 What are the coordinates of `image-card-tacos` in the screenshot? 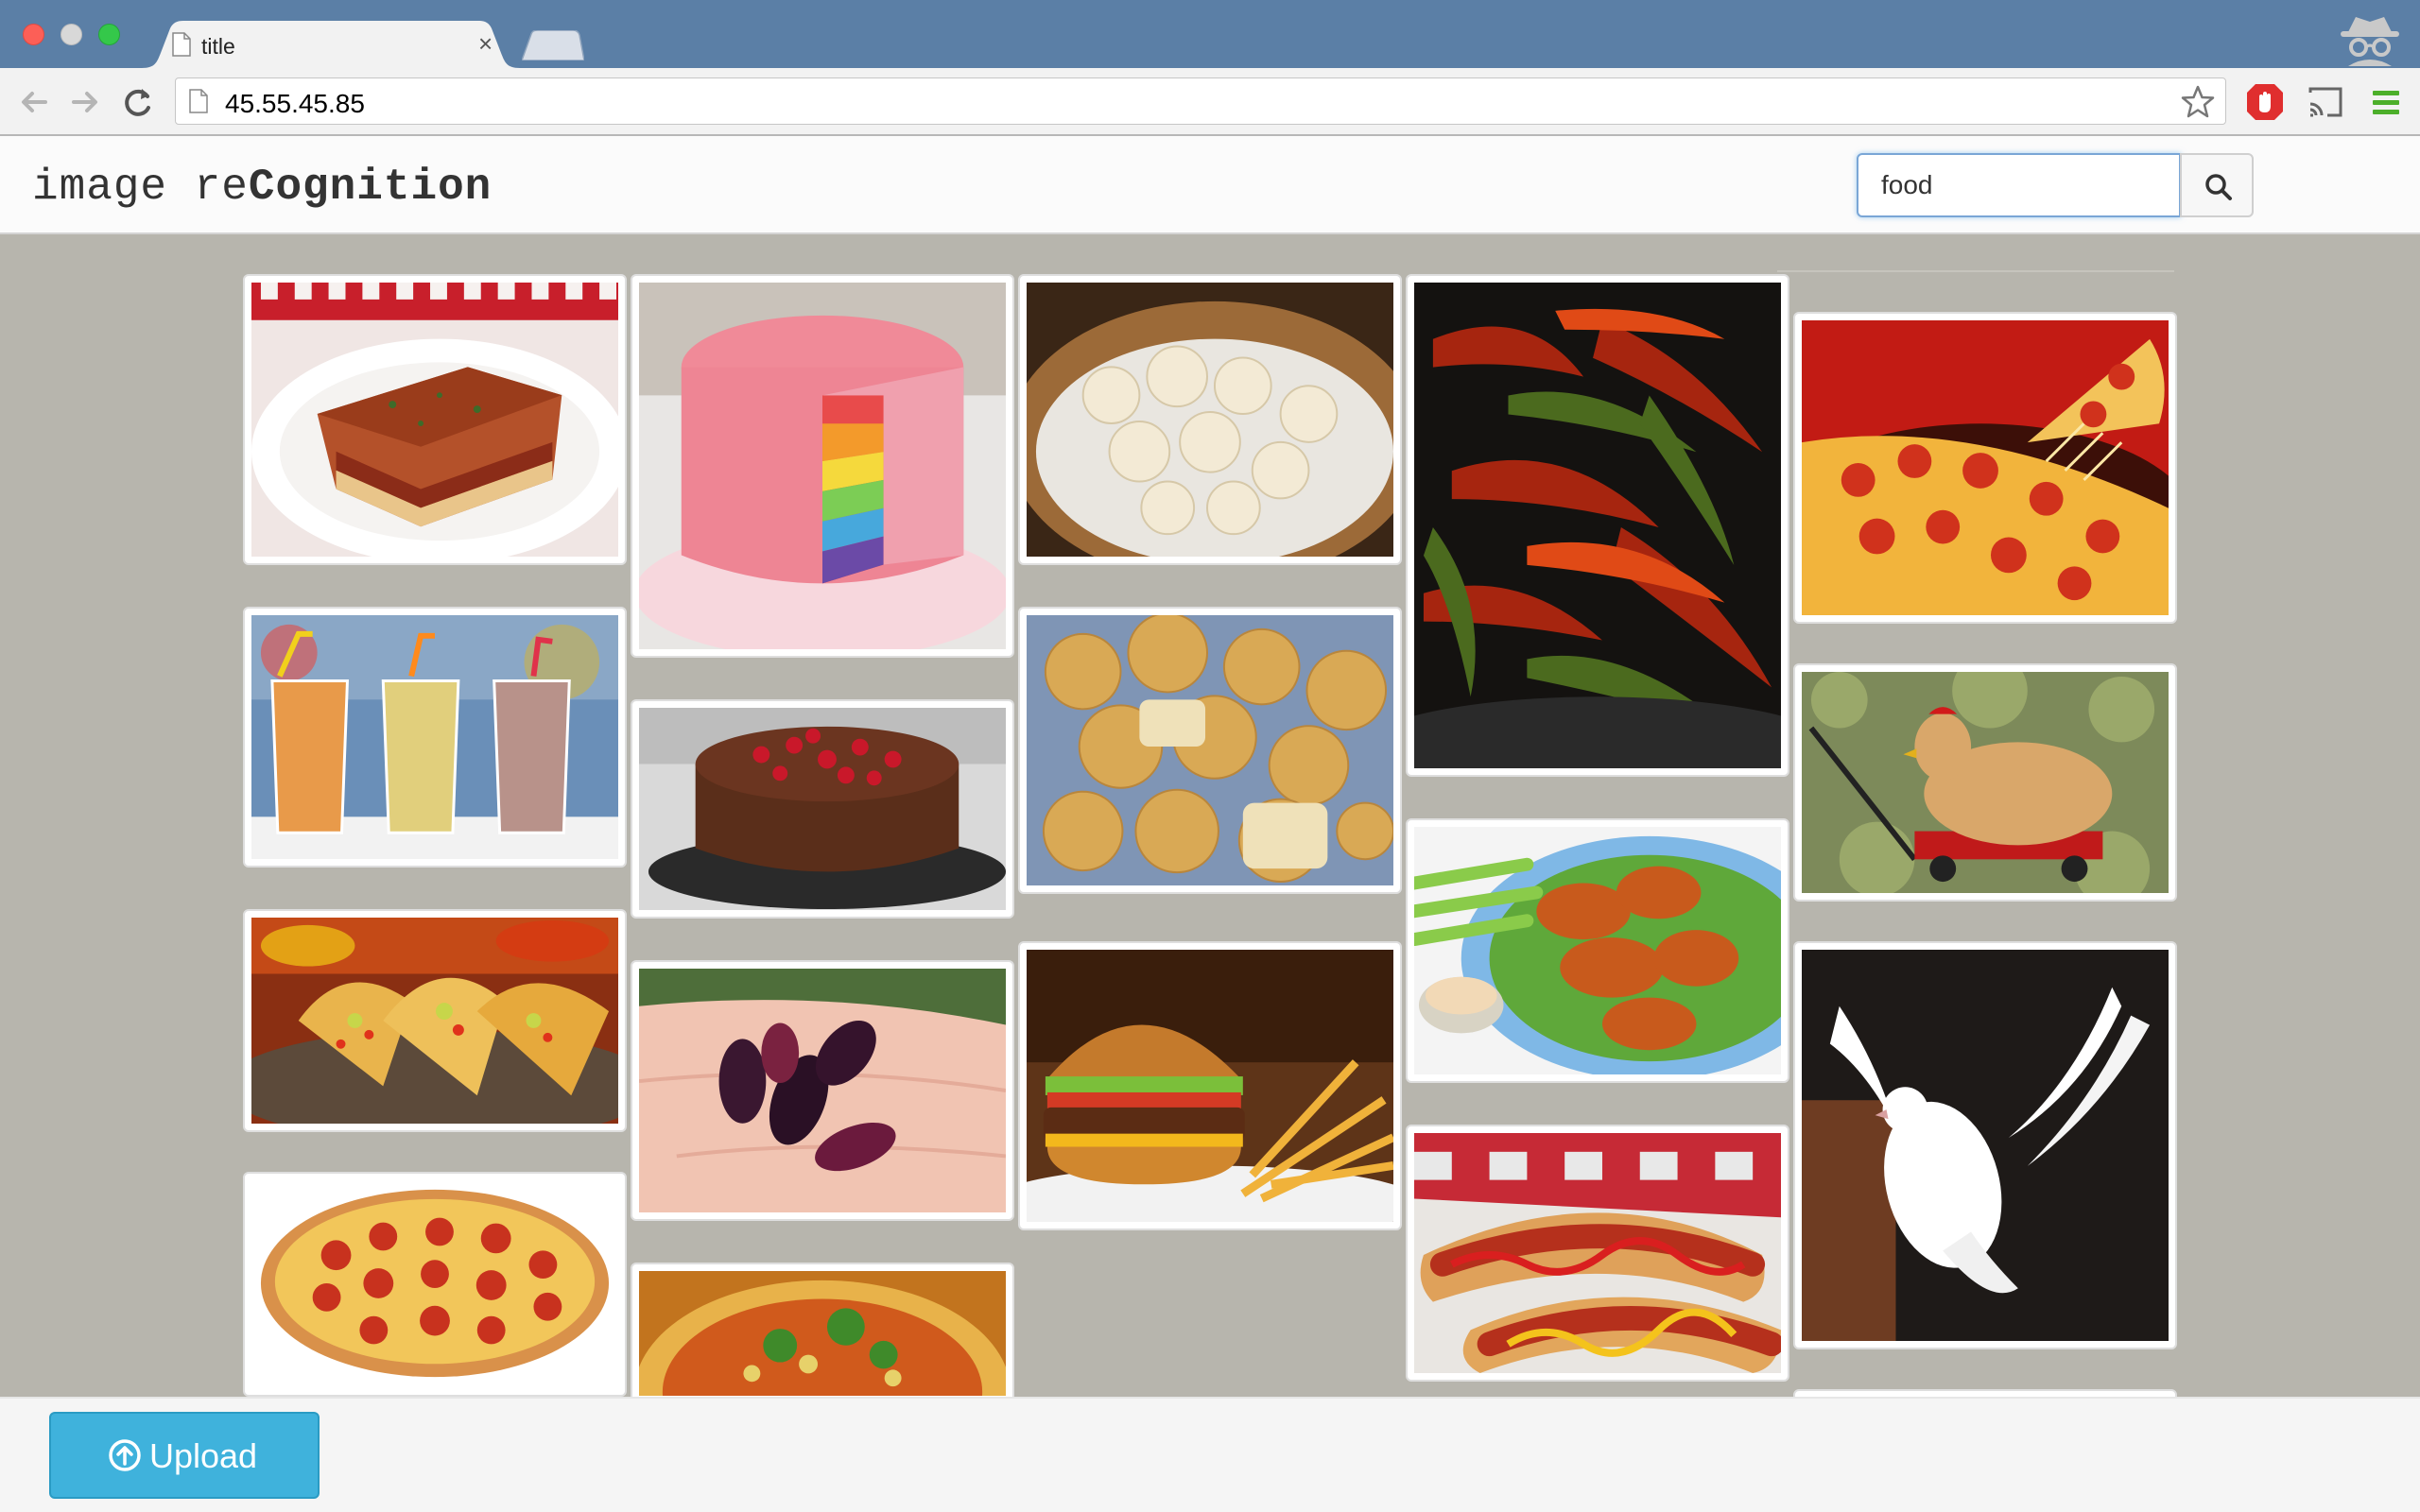 It's located at (435, 1020).